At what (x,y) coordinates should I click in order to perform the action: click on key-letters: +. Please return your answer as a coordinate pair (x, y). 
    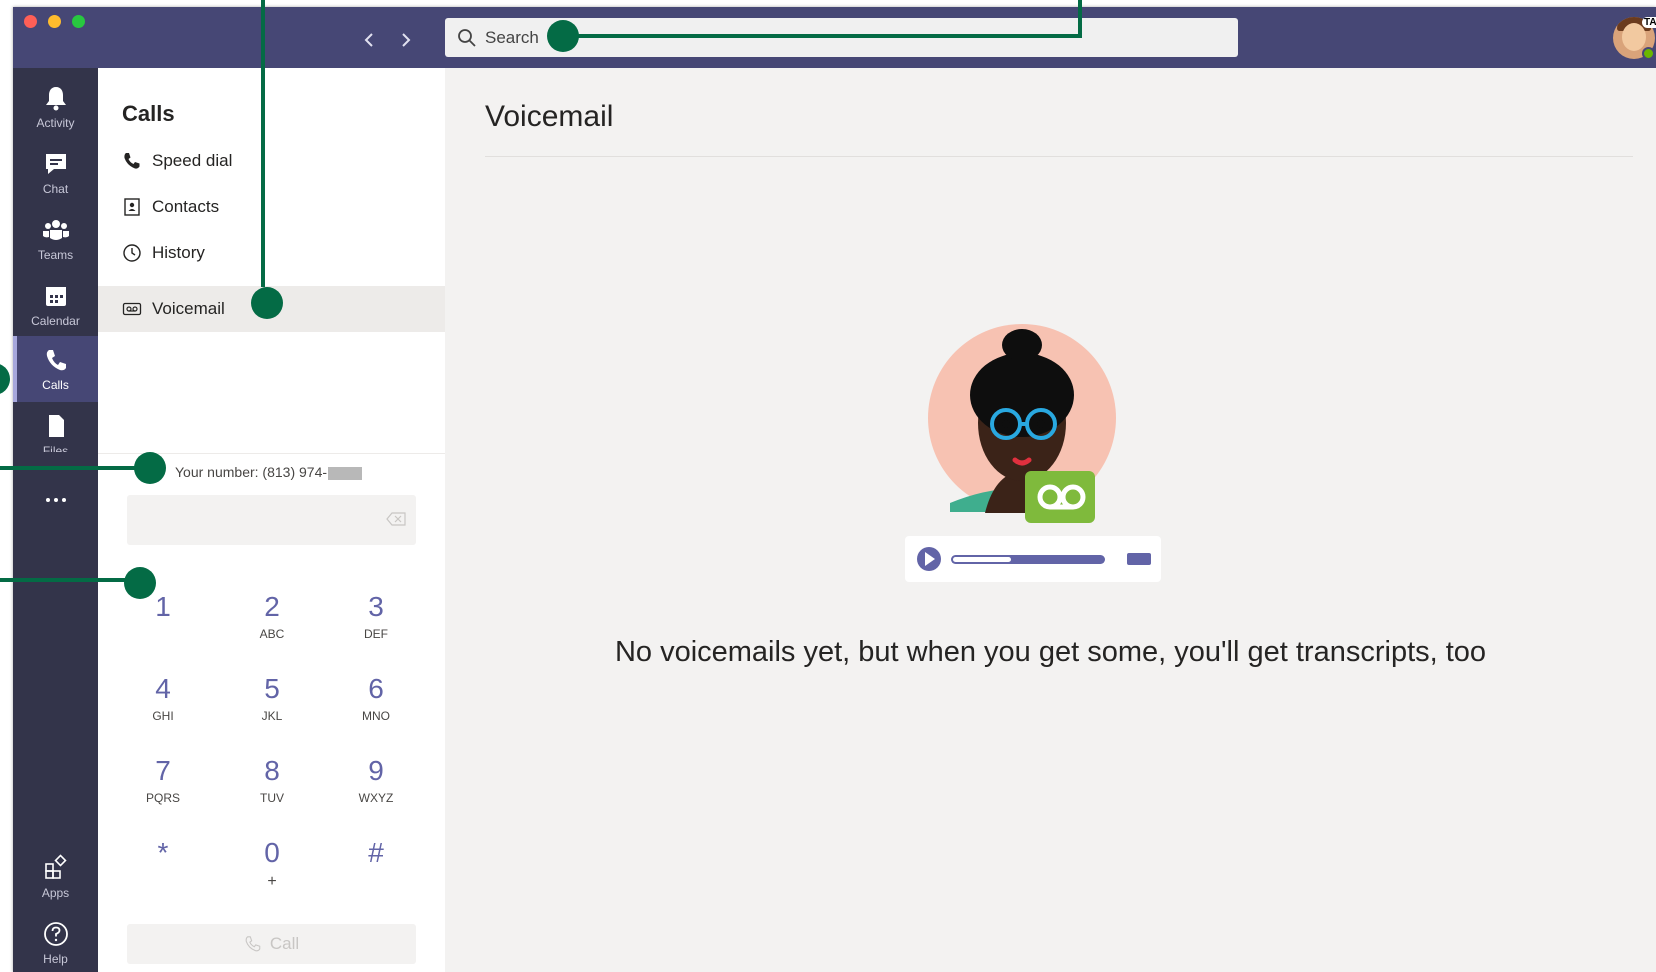
    Looking at the image, I should click on (272, 881).